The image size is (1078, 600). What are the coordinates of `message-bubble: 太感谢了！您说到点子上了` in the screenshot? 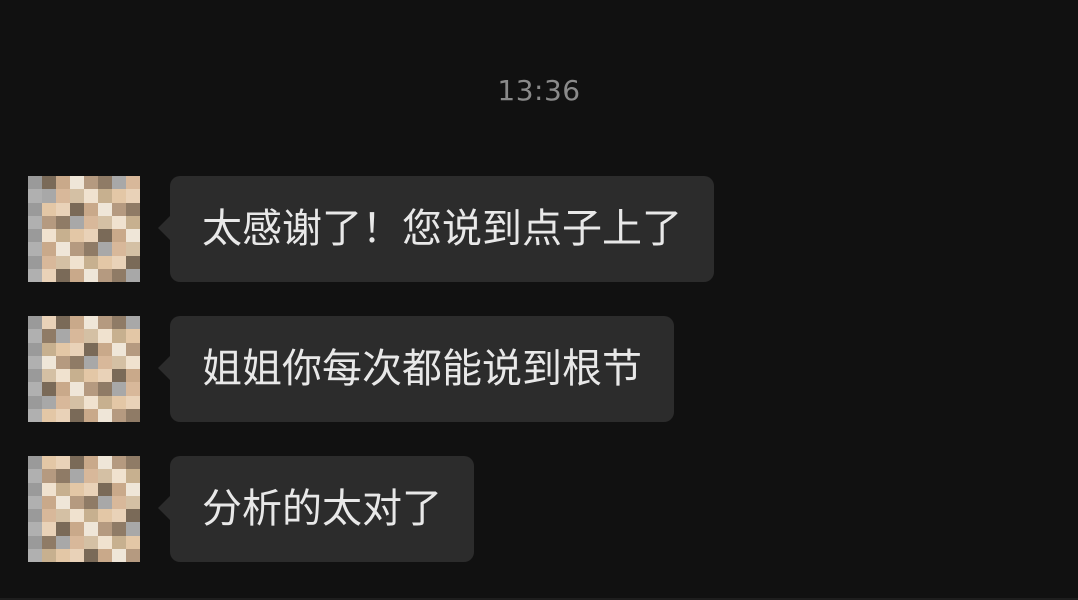 It's located at (436, 229).